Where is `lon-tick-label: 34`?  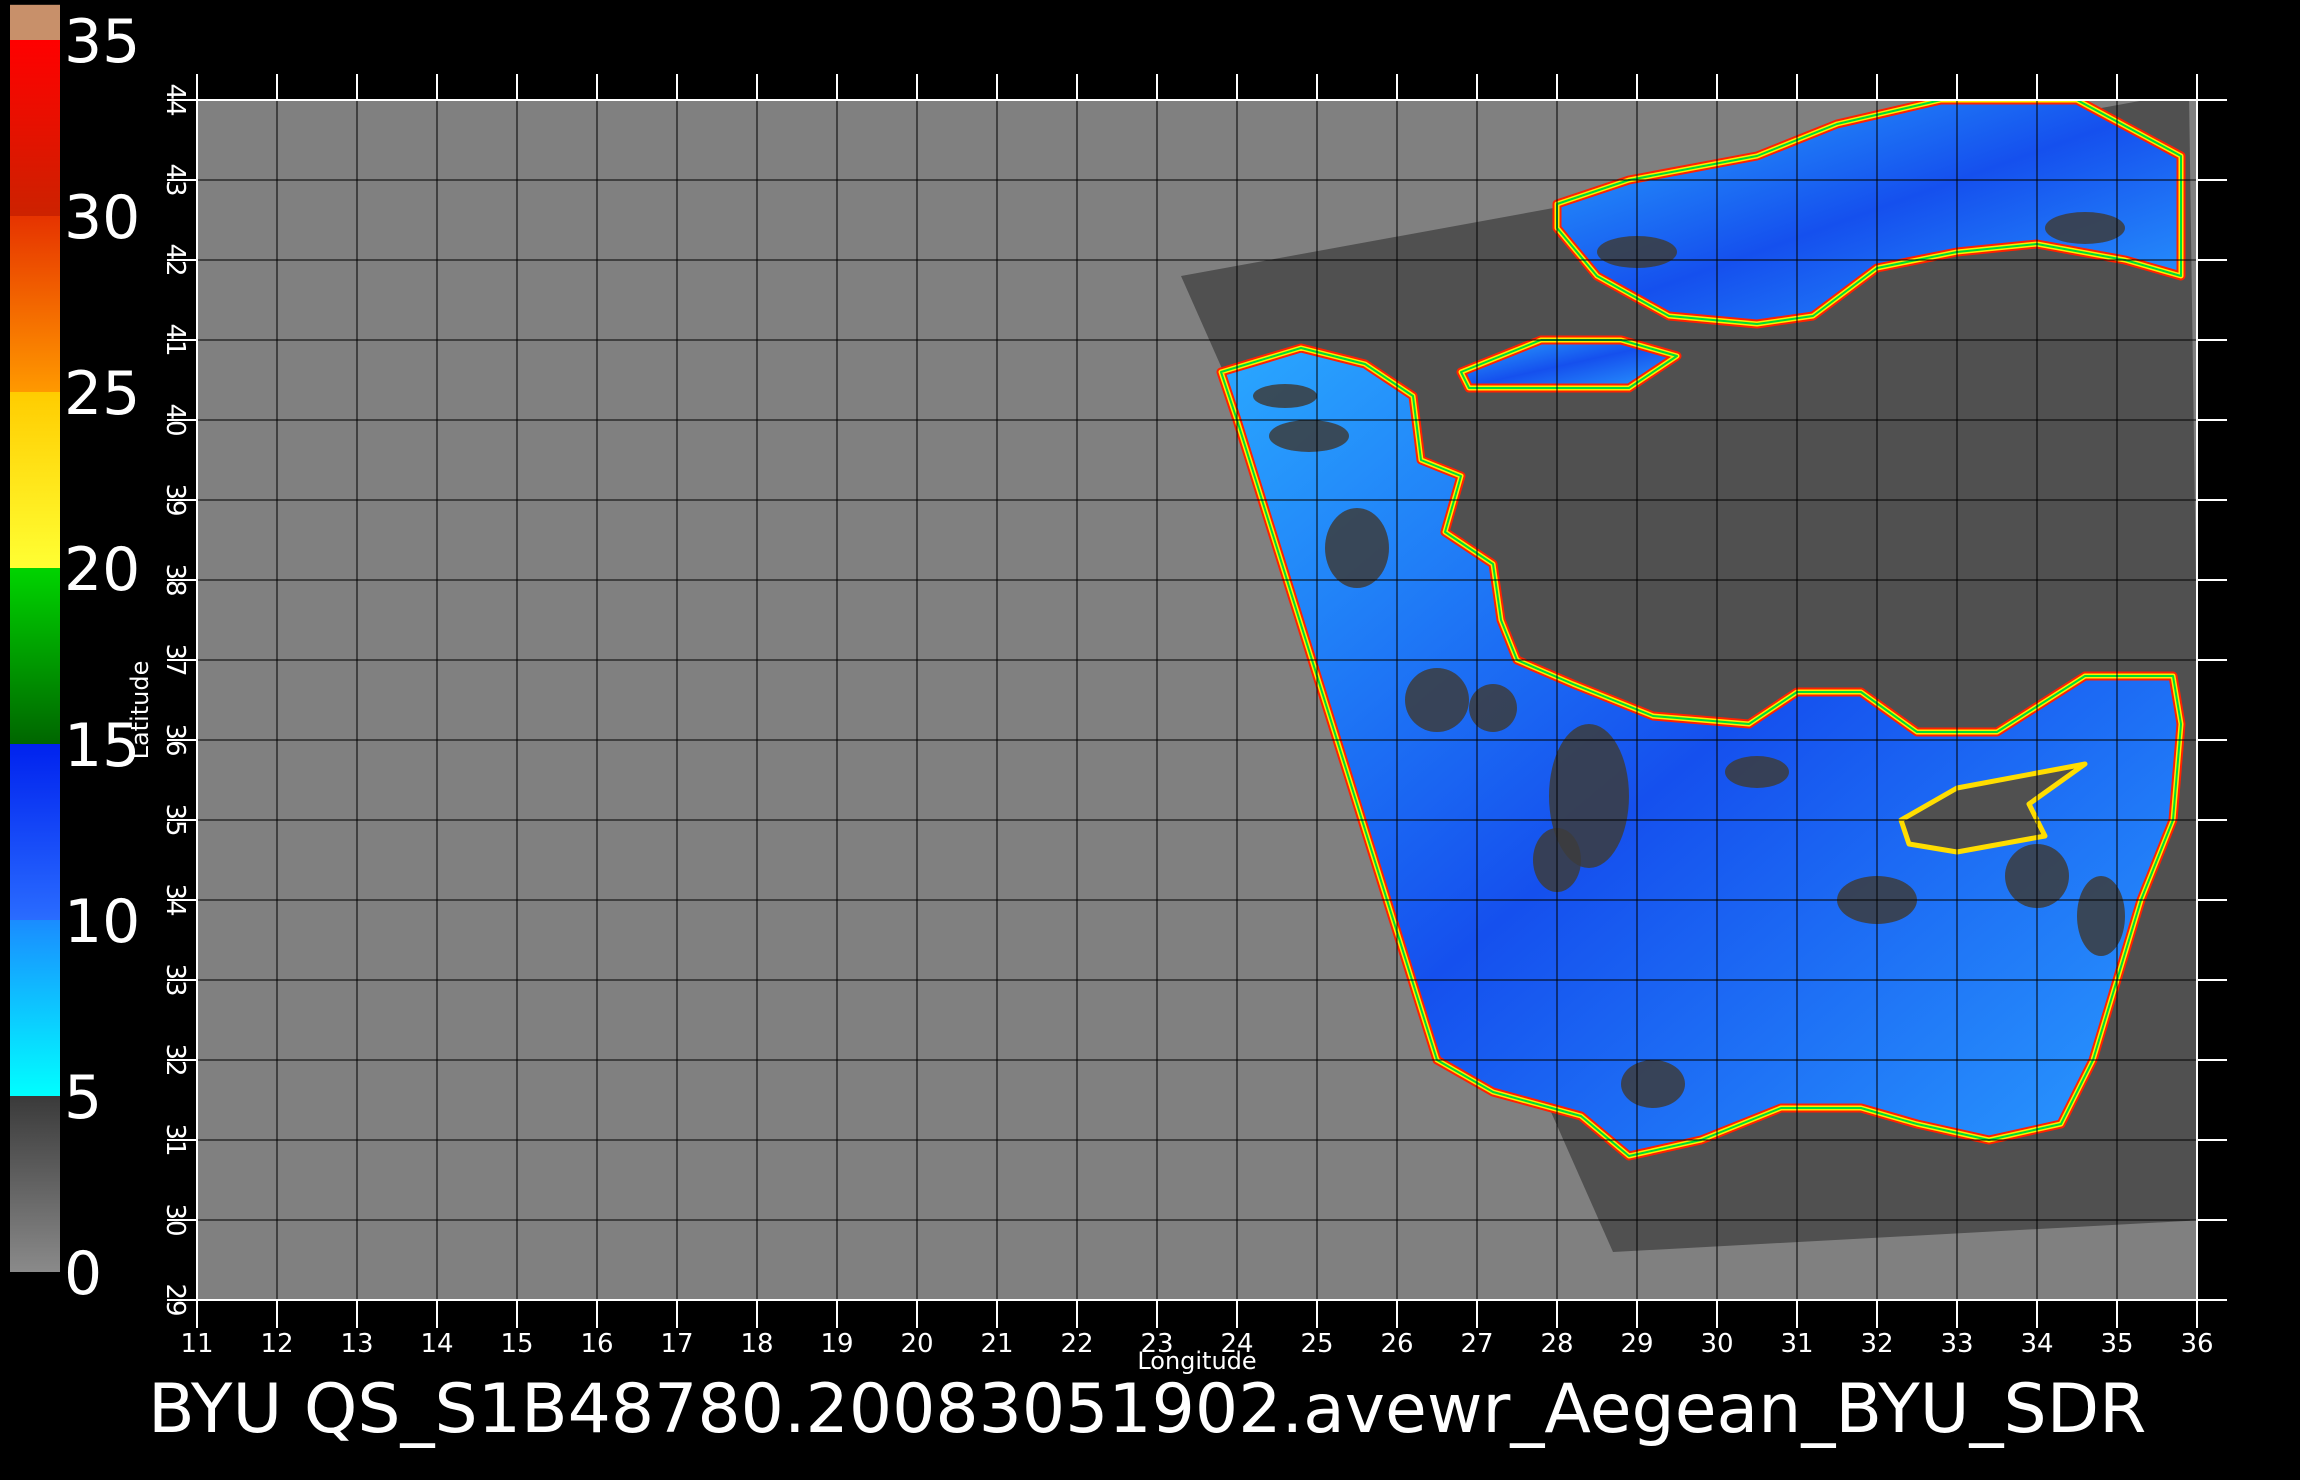
lon-tick-label: 34 is located at coordinates (2036, 1344).